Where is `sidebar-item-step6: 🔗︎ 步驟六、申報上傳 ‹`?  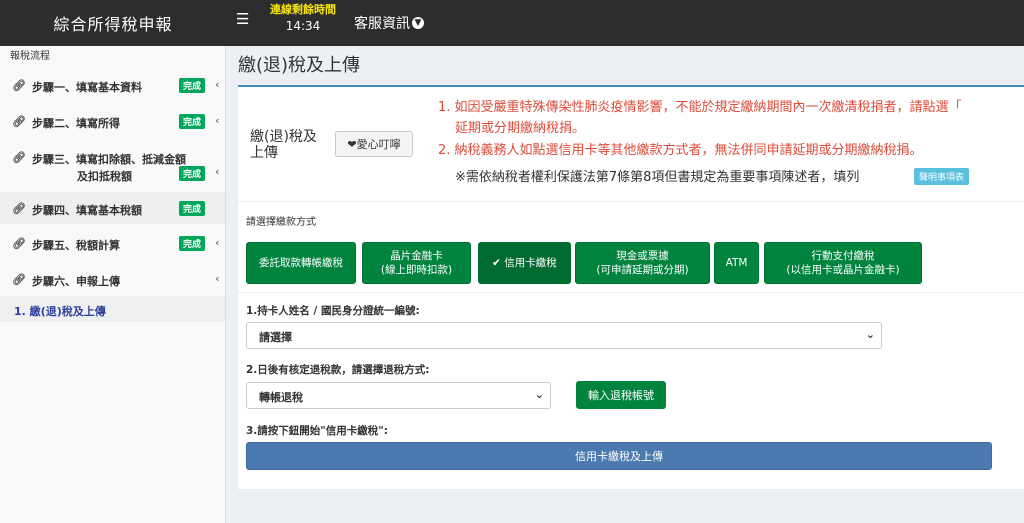 sidebar-item-step6: 🔗︎ 步驟六、申報上傳 ‹ is located at coordinates (112, 280).